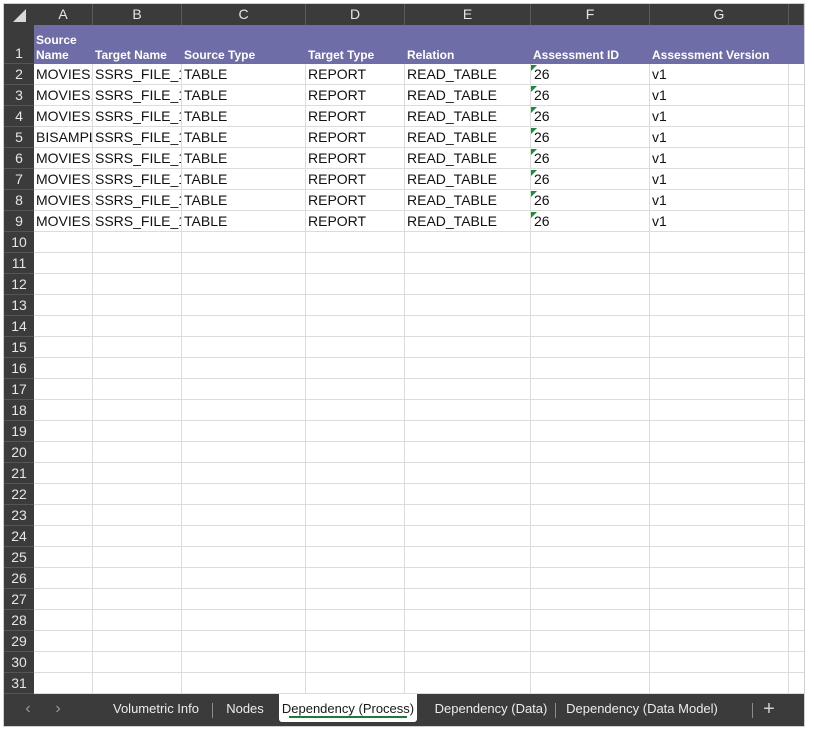 The height and width of the screenshot is (734, 814). Describe the element at coordinates (467, 221) in the screenshot. I see `cell-e9: READ_TABLE` at that location.